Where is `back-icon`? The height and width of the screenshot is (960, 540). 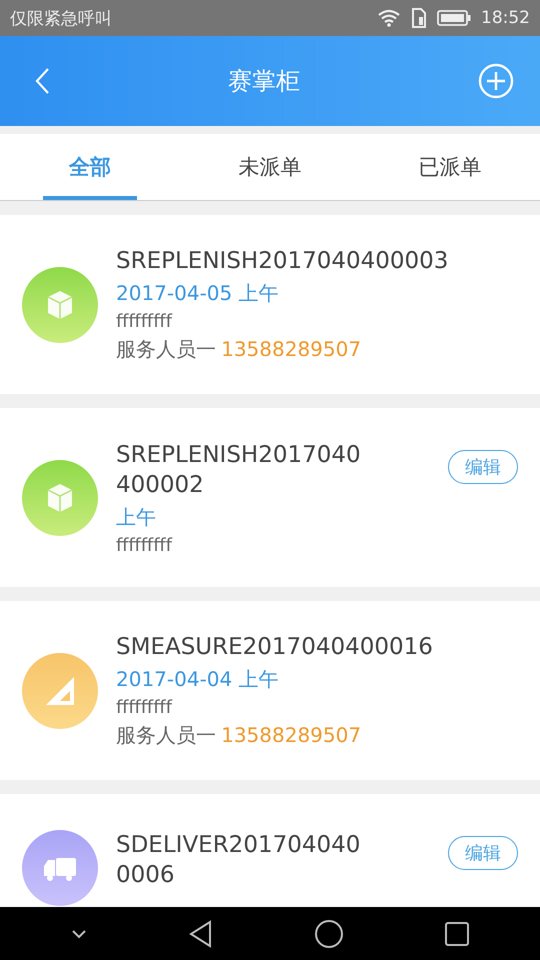
back-icon is located at coordinates (42, 81).